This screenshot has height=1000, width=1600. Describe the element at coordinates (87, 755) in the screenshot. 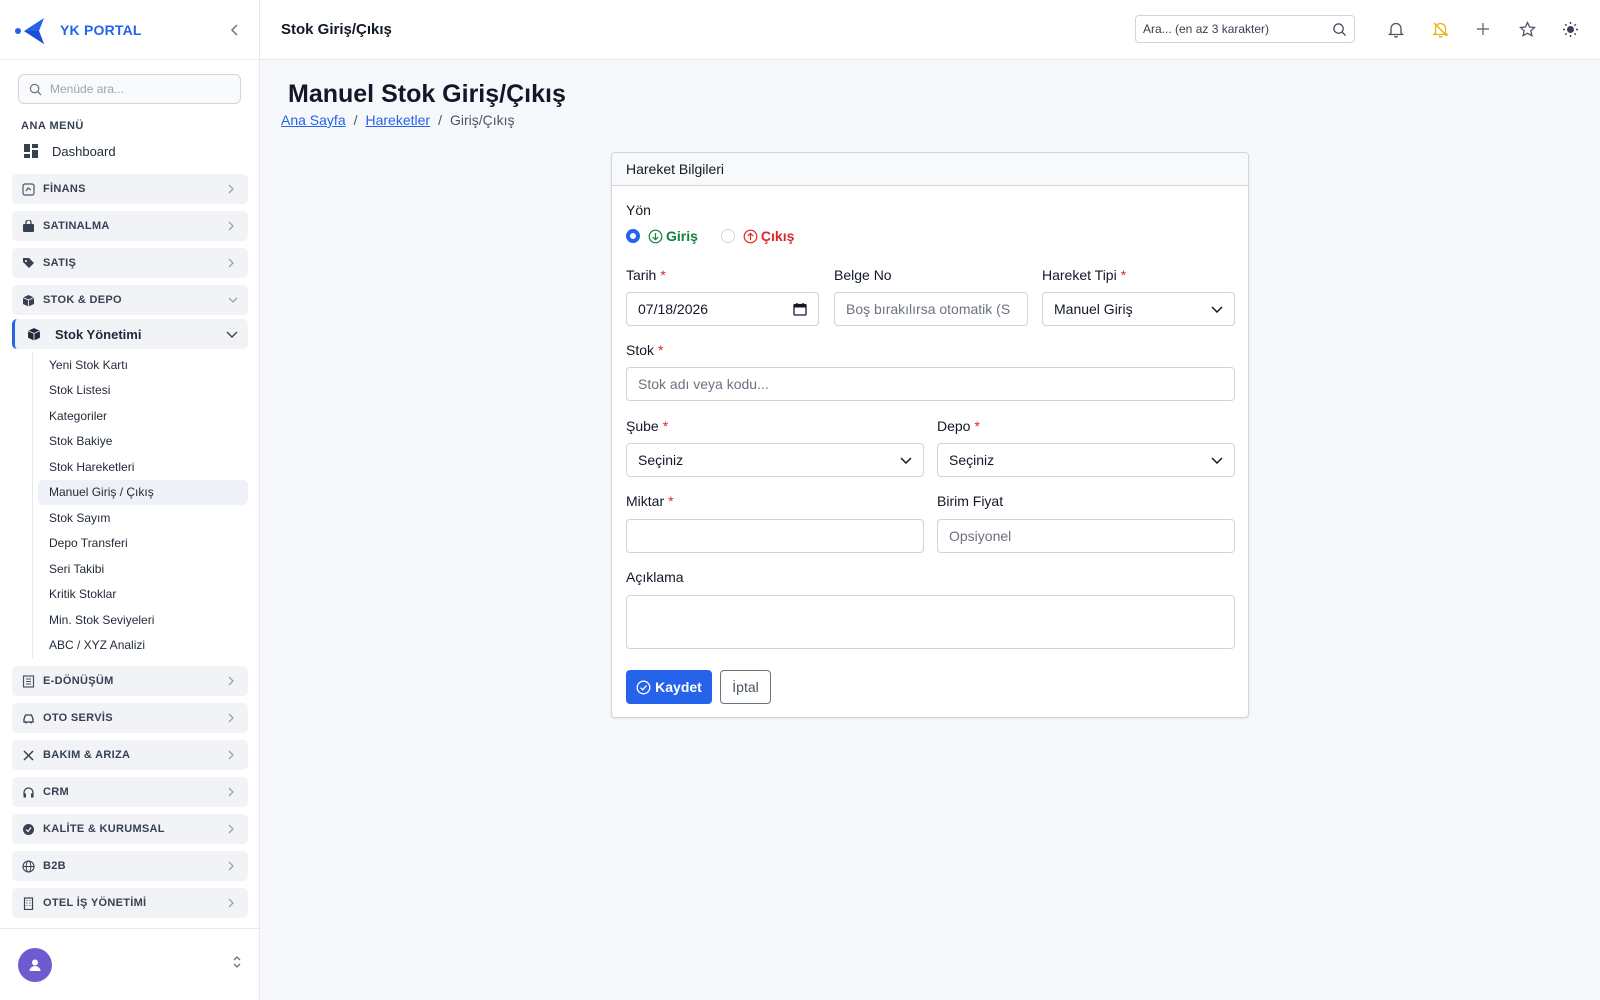

I see `sidebar-group-label: BAKIM & ARIZA` at that location.